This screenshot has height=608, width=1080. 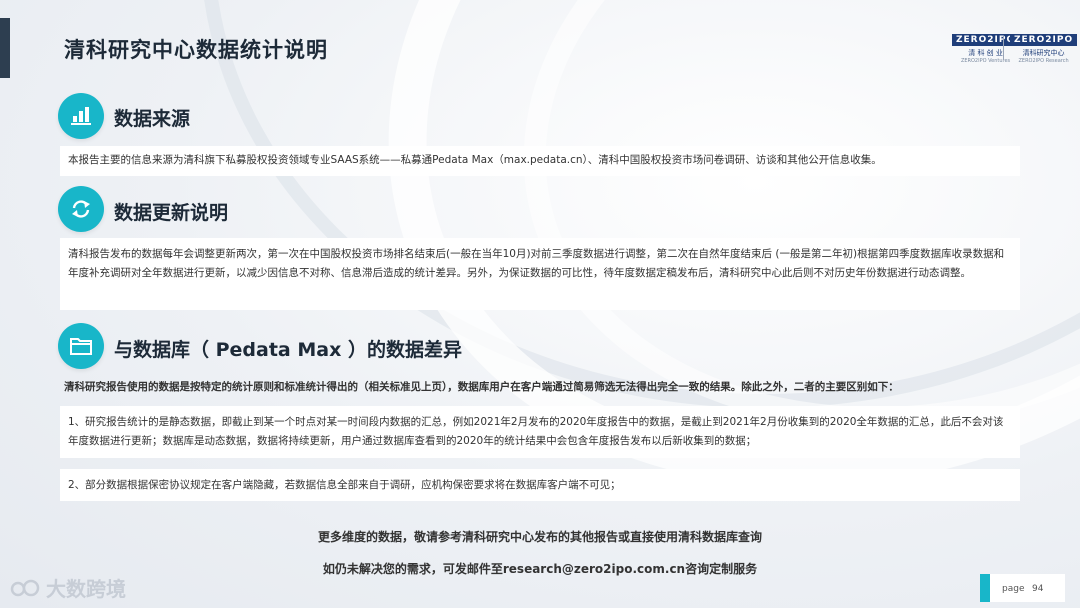 I want to click on page-number-box, so click(x=1025, y=588).